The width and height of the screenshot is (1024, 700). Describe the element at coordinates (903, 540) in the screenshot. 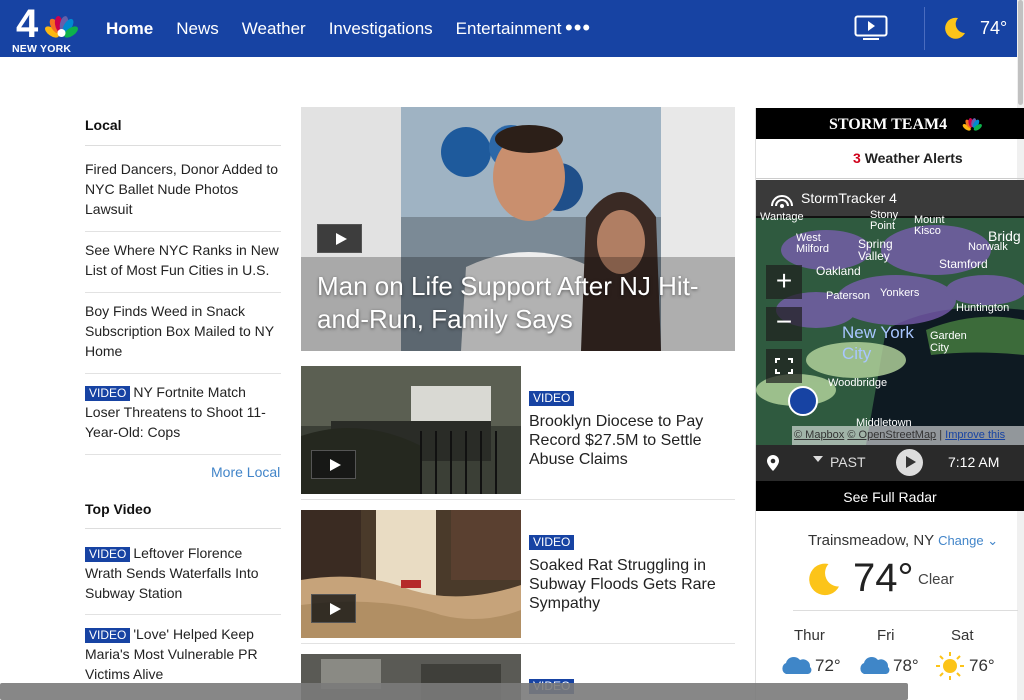

I see `location: Trainsmeadow, NY Change ⌄` at that location.